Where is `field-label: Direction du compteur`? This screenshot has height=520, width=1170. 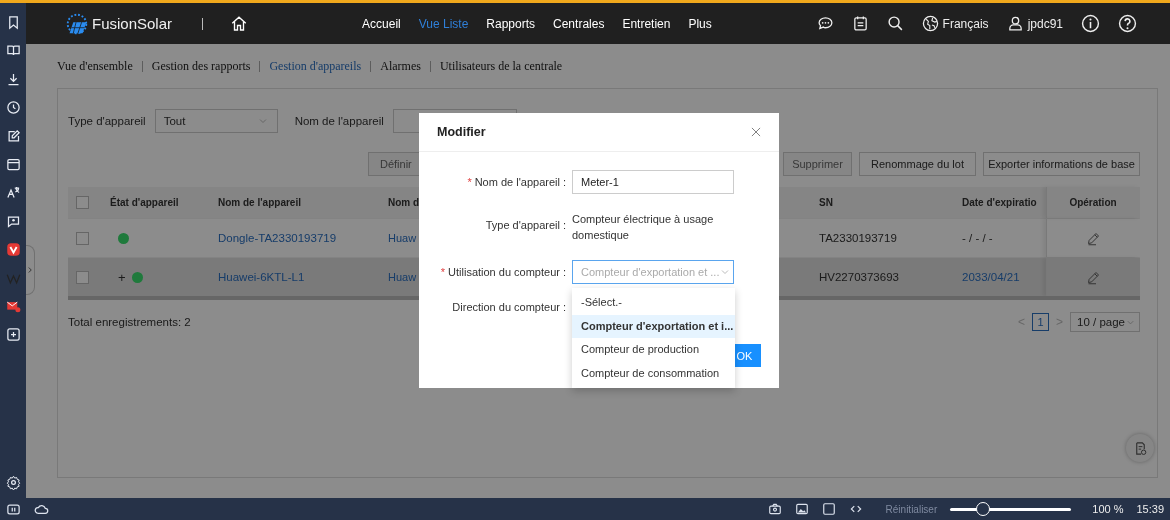 field-label: Direction du compteur is located at coordinates (506, 307).